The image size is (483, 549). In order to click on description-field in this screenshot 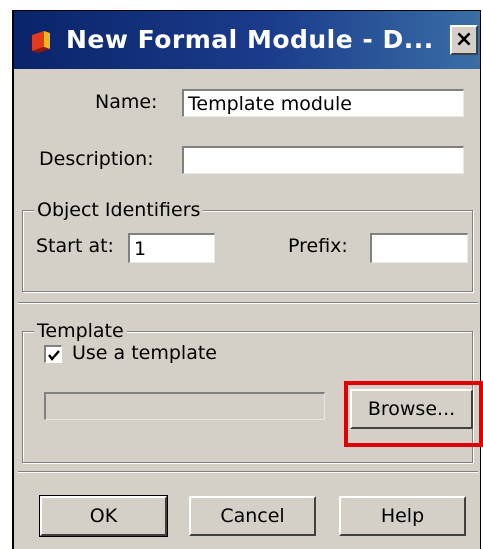, I will do `click(323, 160)`.